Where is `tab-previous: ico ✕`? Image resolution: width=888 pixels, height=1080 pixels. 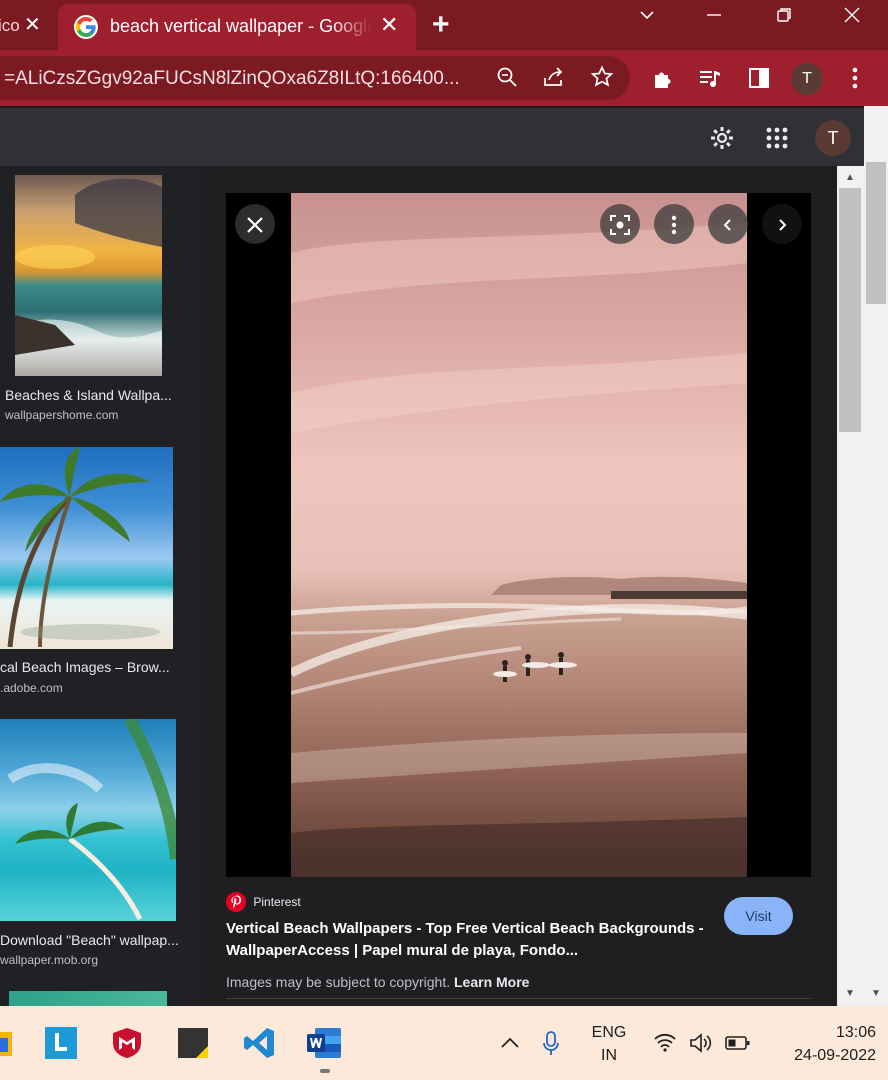 tab-previous: ico ✕ is located at coordinates (28, 25).